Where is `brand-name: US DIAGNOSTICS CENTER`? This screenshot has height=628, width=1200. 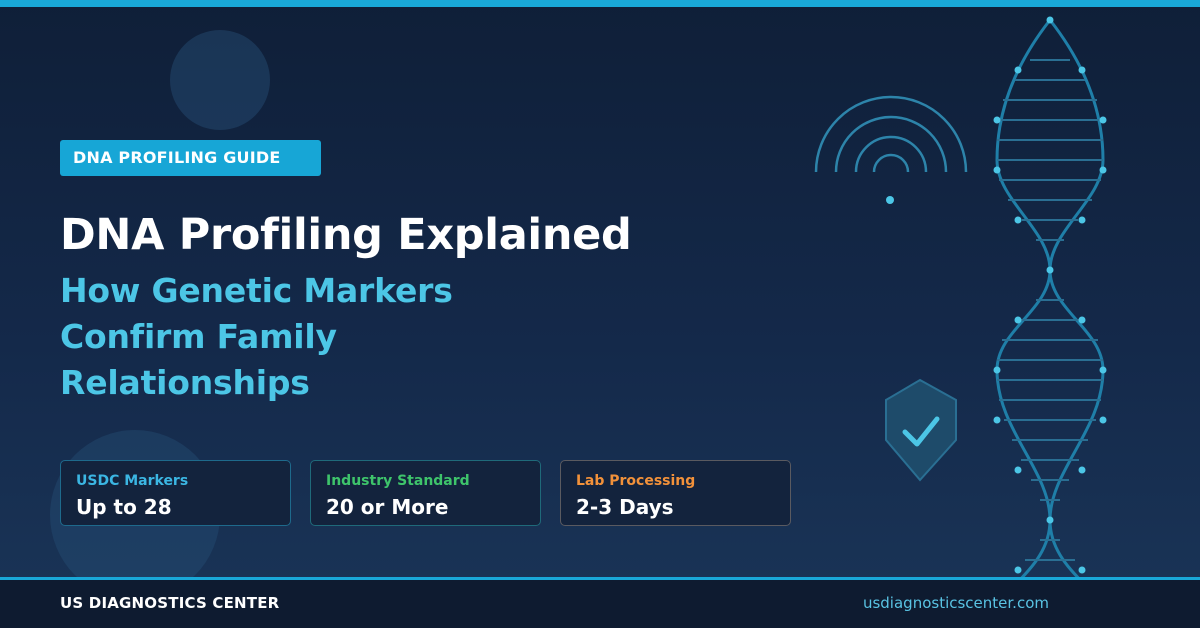
brand-name: US DIAGNOSTICS CENTER is located at coordinates (170, 603).